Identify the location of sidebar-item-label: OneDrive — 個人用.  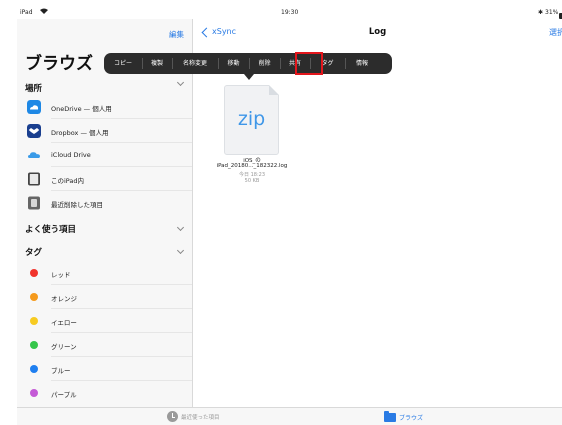
(81, 109).